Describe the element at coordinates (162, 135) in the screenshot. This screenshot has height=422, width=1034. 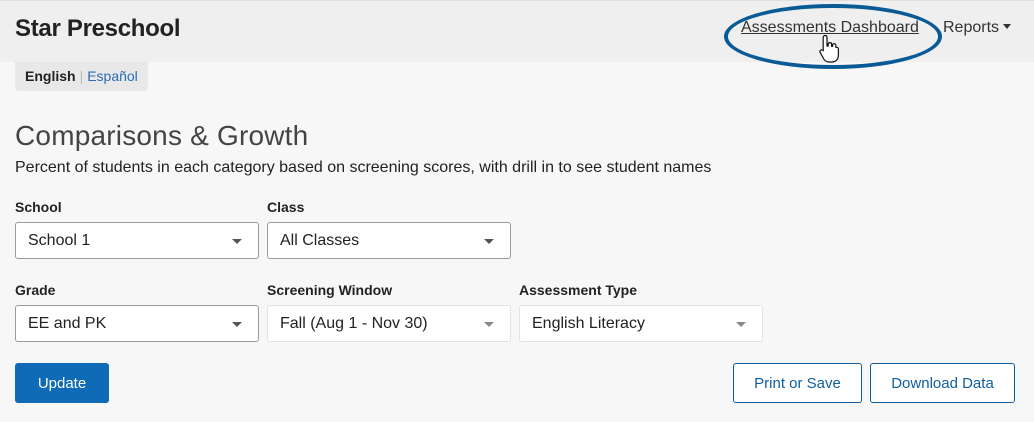
I see `page-title: Comparisons & Growth` at that location.